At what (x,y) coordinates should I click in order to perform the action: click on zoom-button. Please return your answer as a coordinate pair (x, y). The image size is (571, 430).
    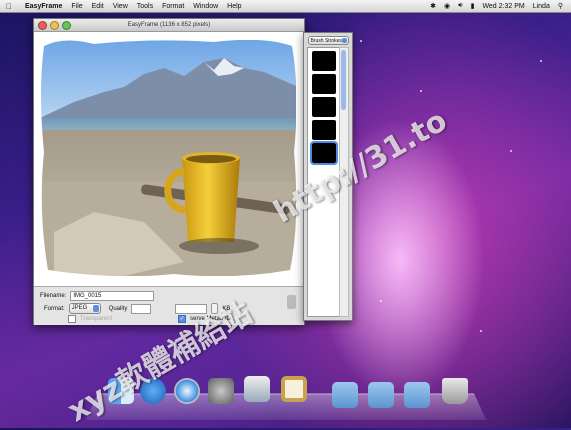
    Looking at the image, I should click on (66, 25).